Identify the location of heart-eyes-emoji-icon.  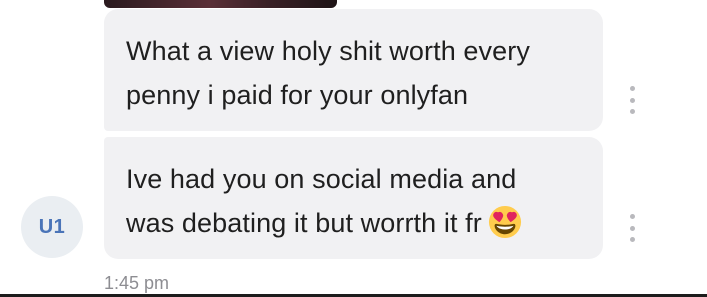
(504, 221).